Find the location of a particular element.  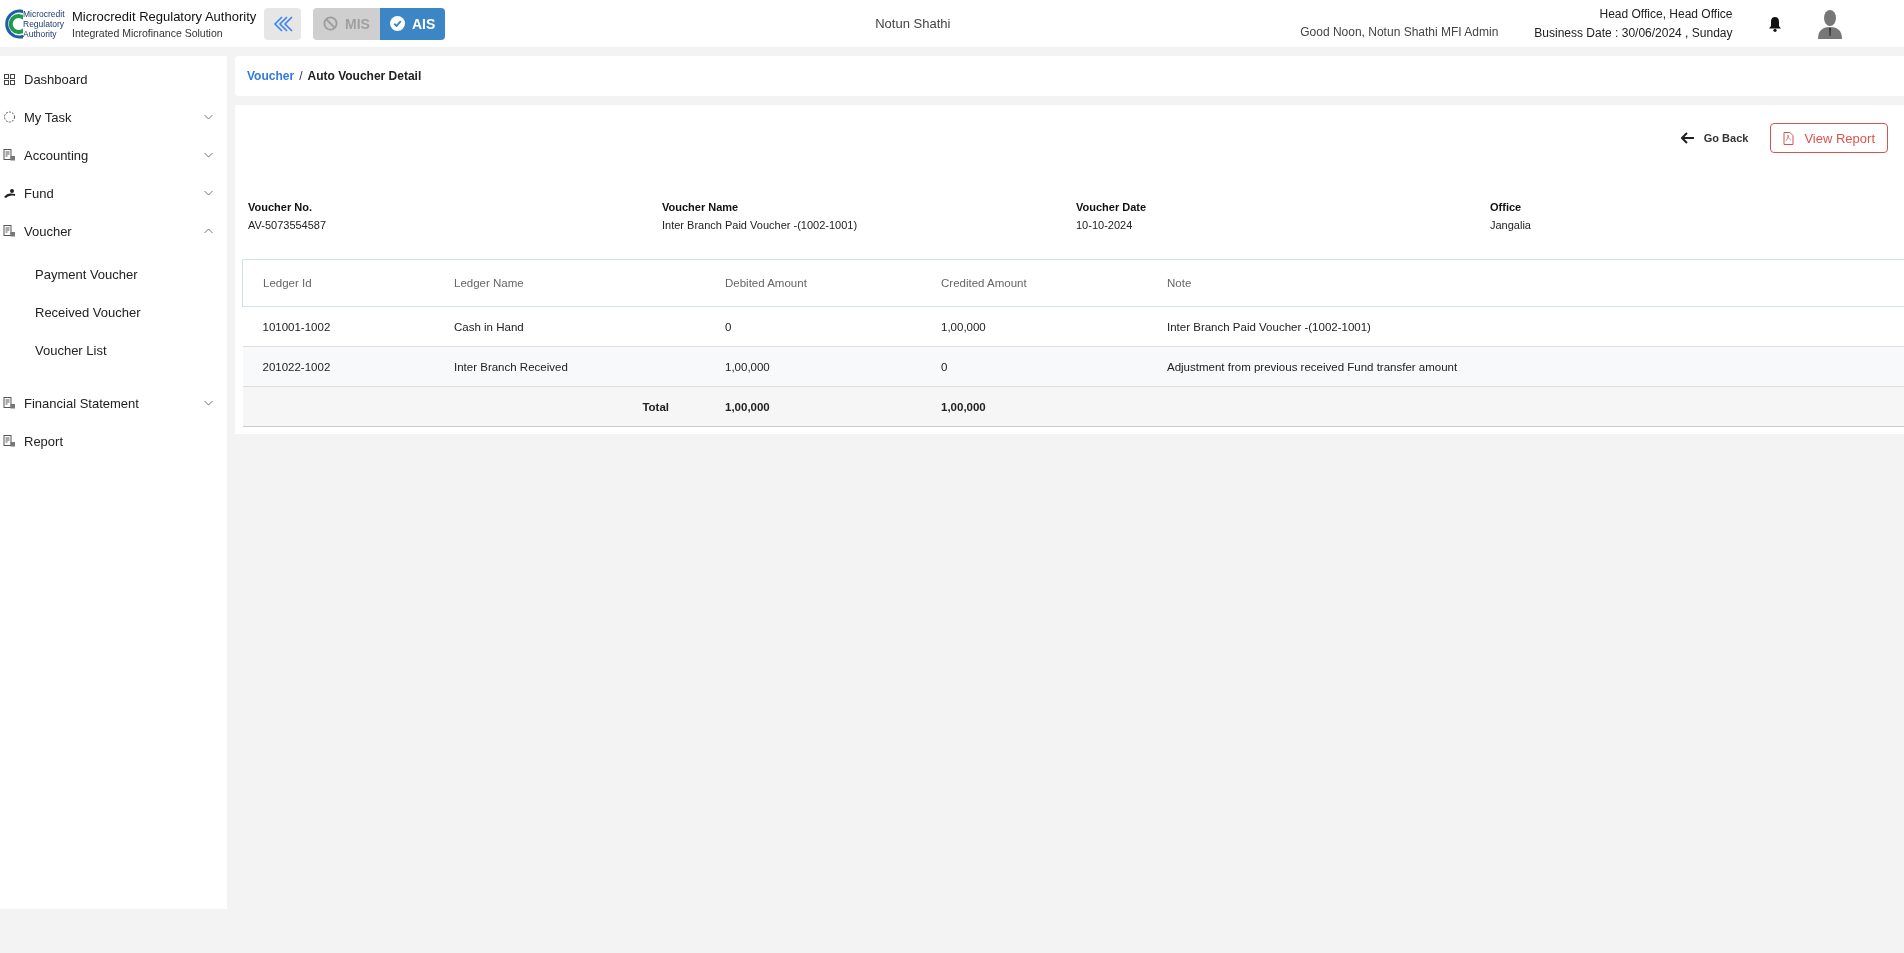

sidebar-item: Dashboard is located at coordinates (113, 79).